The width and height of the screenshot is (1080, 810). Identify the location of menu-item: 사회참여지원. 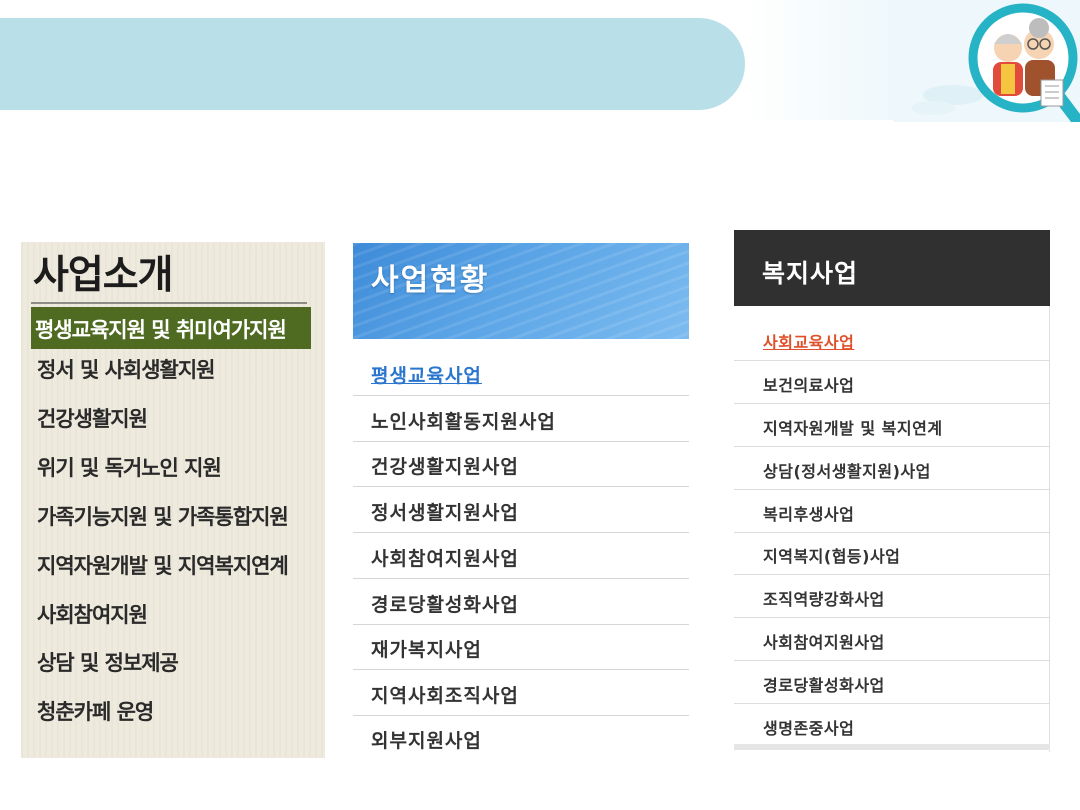
(92, 614).